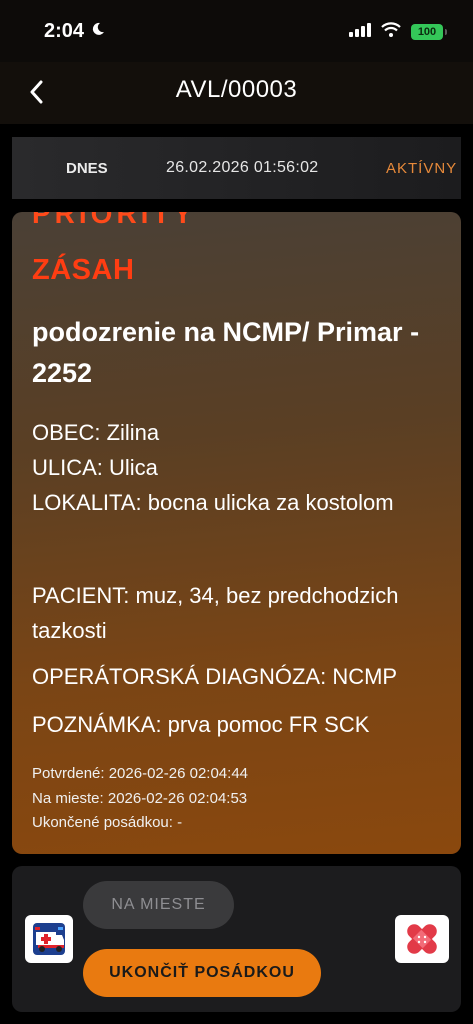 The width and height of the screenshot is (473, 1024). I want to click on status-badge: AKTÍVNY, so click(422, 168).